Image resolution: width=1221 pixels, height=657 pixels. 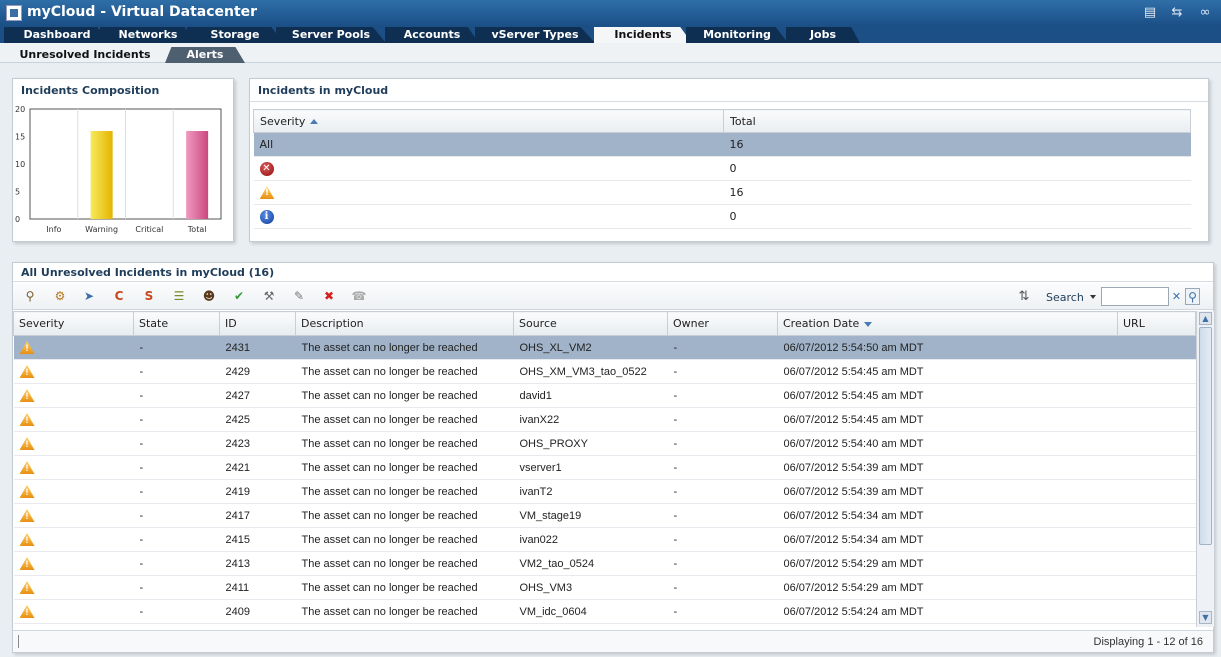 I want to click on id-cell: 2413, so click(x=257, y=563).